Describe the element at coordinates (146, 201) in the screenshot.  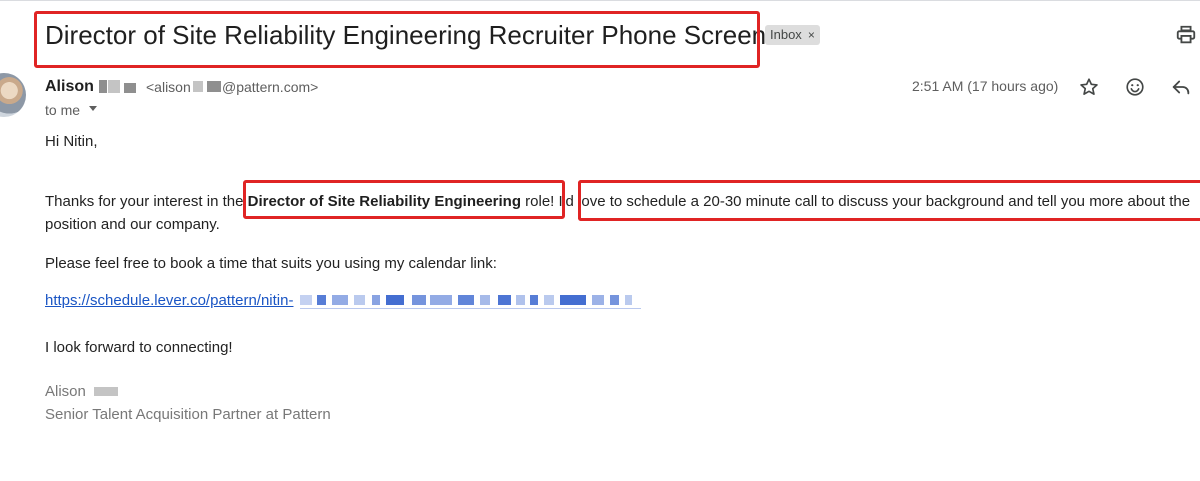
I see `paragraph-1-intro: Thanks for your interest in the` at that location.